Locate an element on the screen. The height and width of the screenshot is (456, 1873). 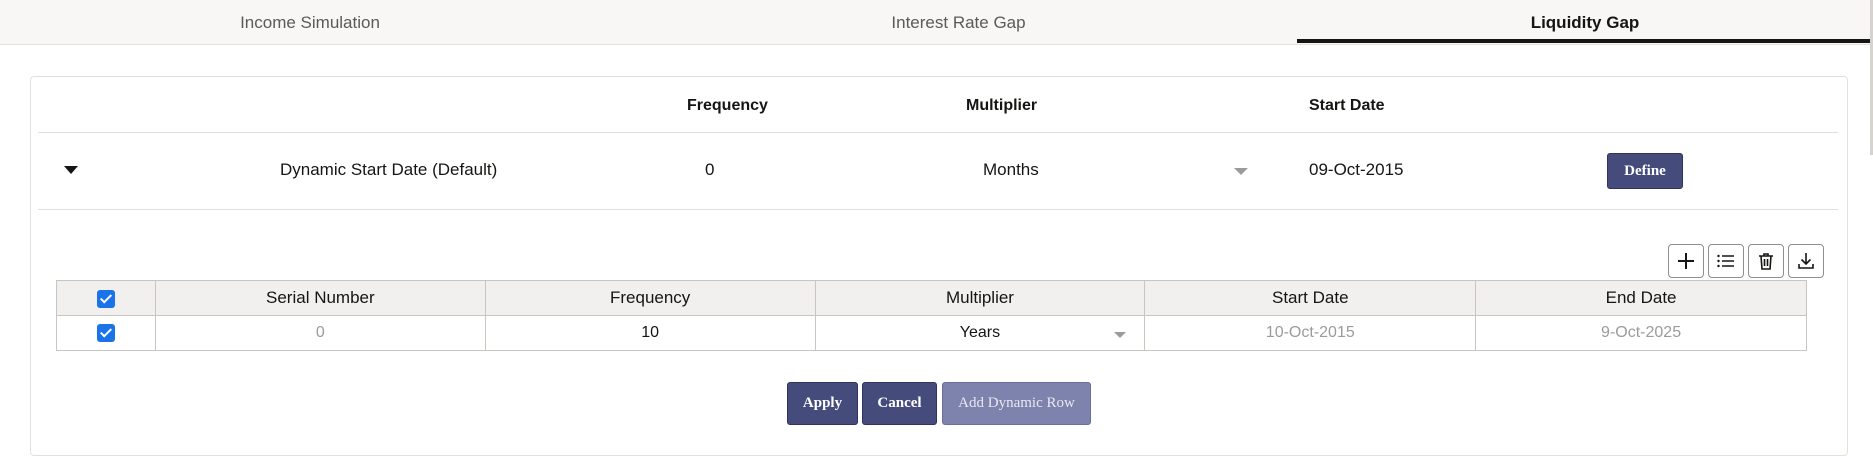
table-row: 0 10 Years 10-Oct-2015 9-Oct-2025 is located at coordinates (931, 333).